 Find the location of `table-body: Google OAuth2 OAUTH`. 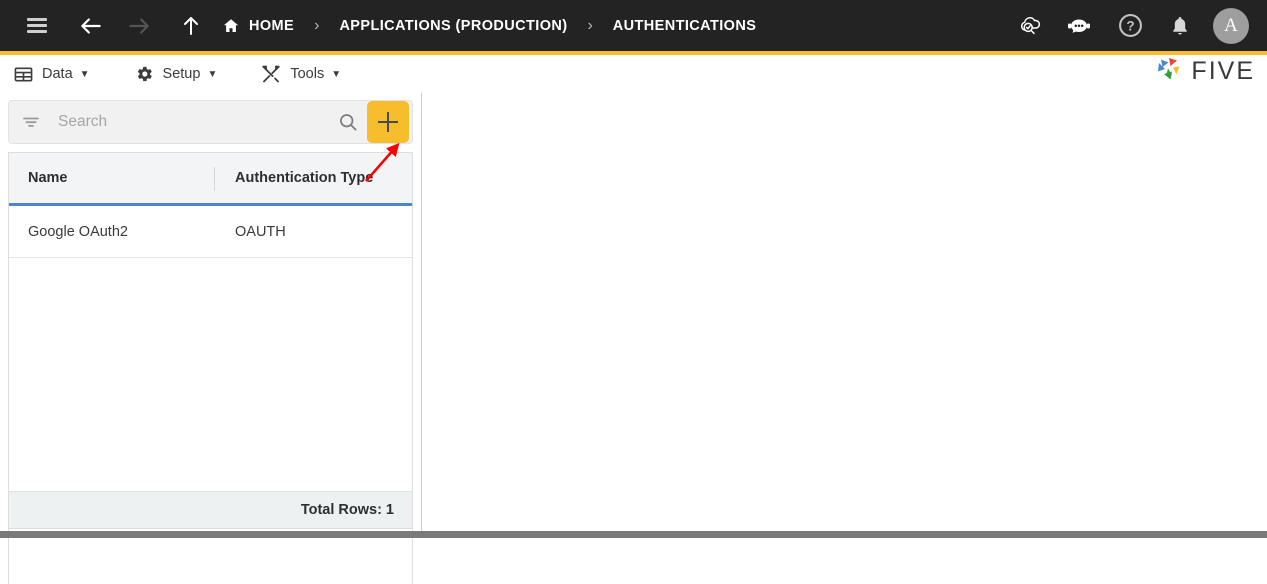

table-body: Google OAuth2 OAUTH is located at coordinates (210, 232).